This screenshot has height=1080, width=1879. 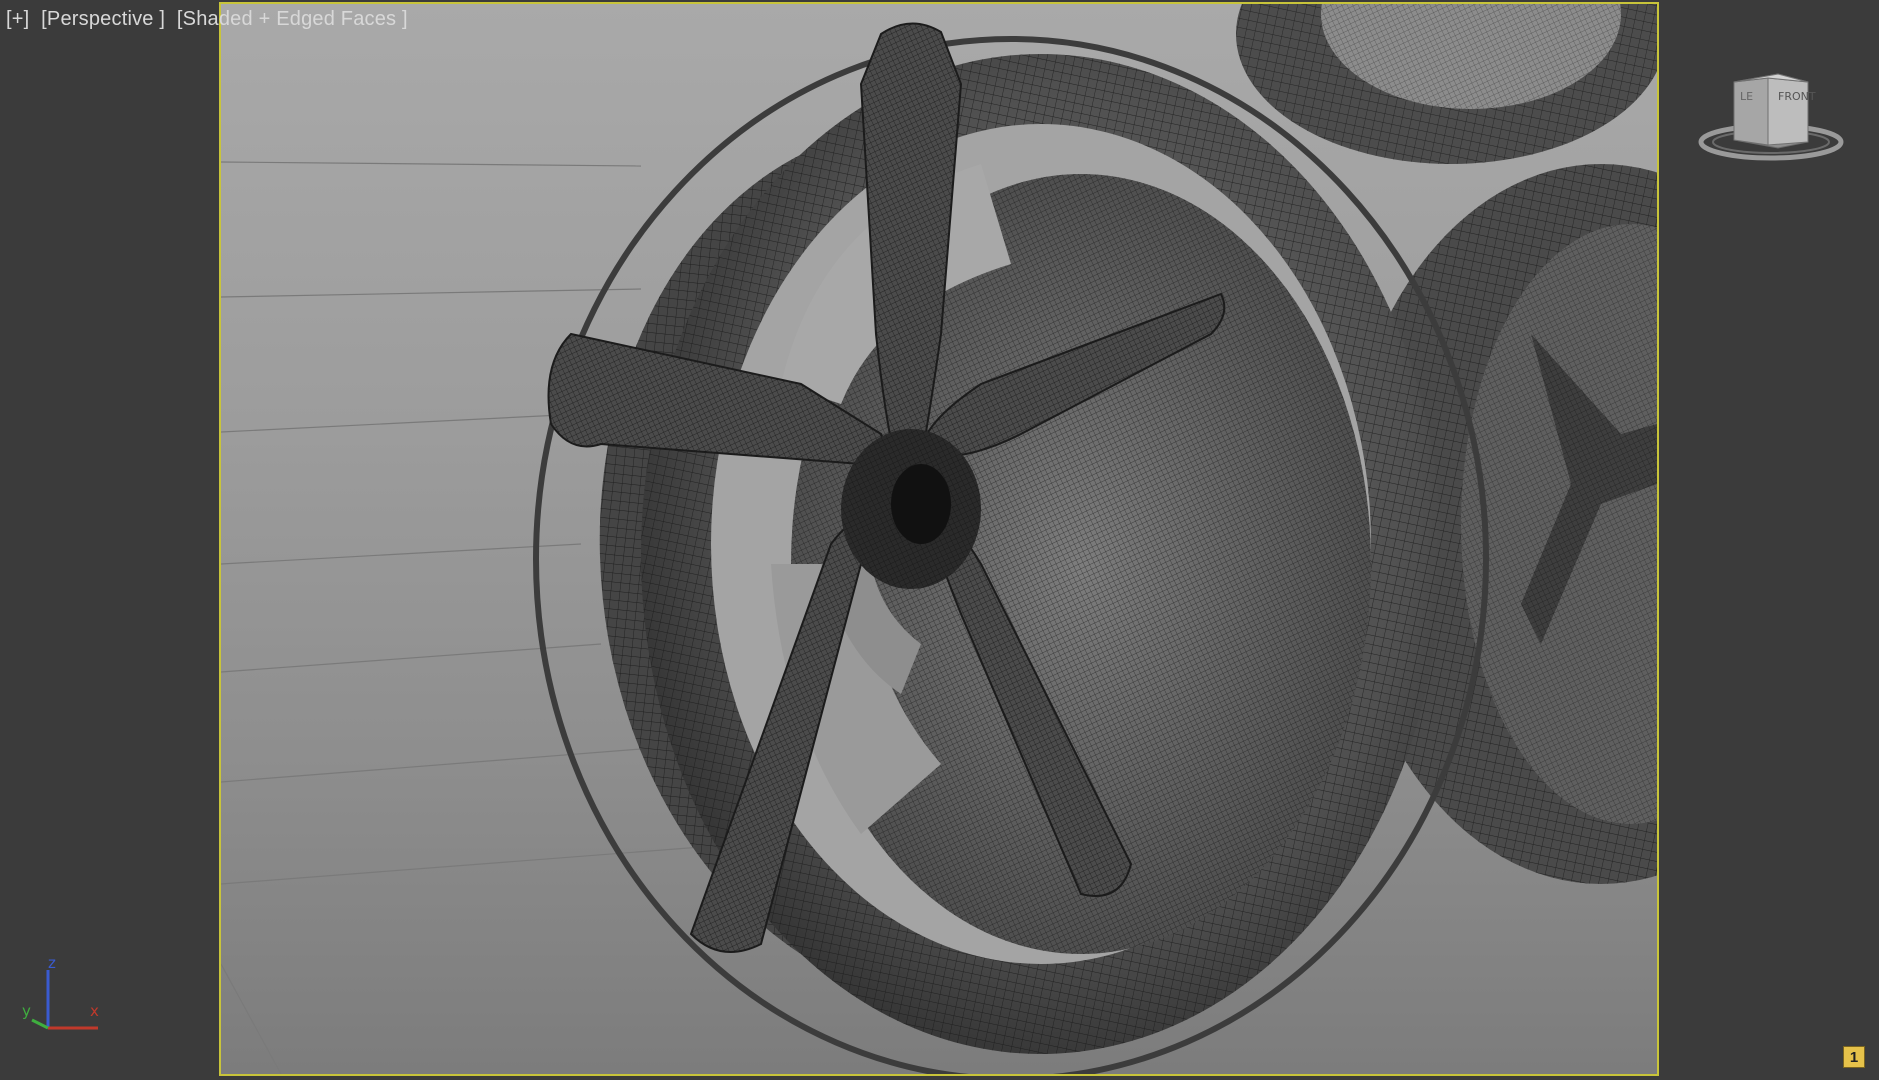 What do you see at coordinates (64, 1000) in the screenshot?
I see `axis-tripod-icon` at bounding box center [64, 1000].